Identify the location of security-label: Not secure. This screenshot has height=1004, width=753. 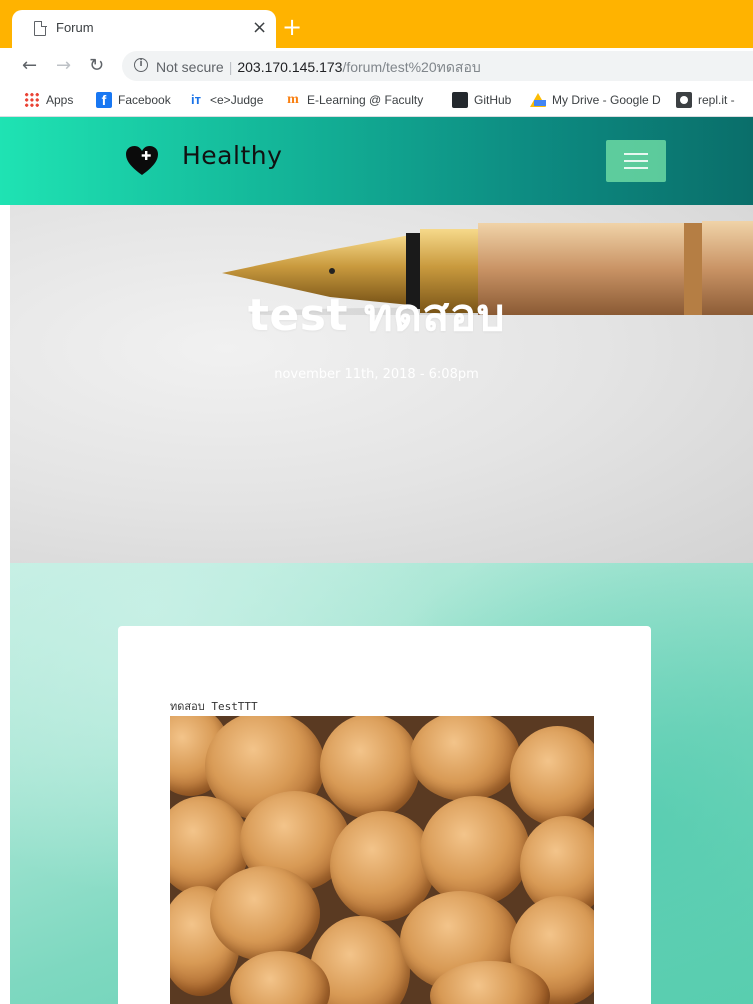
(190, 67).